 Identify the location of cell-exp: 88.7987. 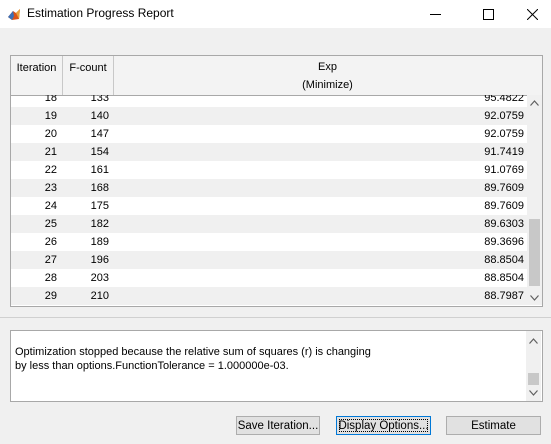
(504, 296).